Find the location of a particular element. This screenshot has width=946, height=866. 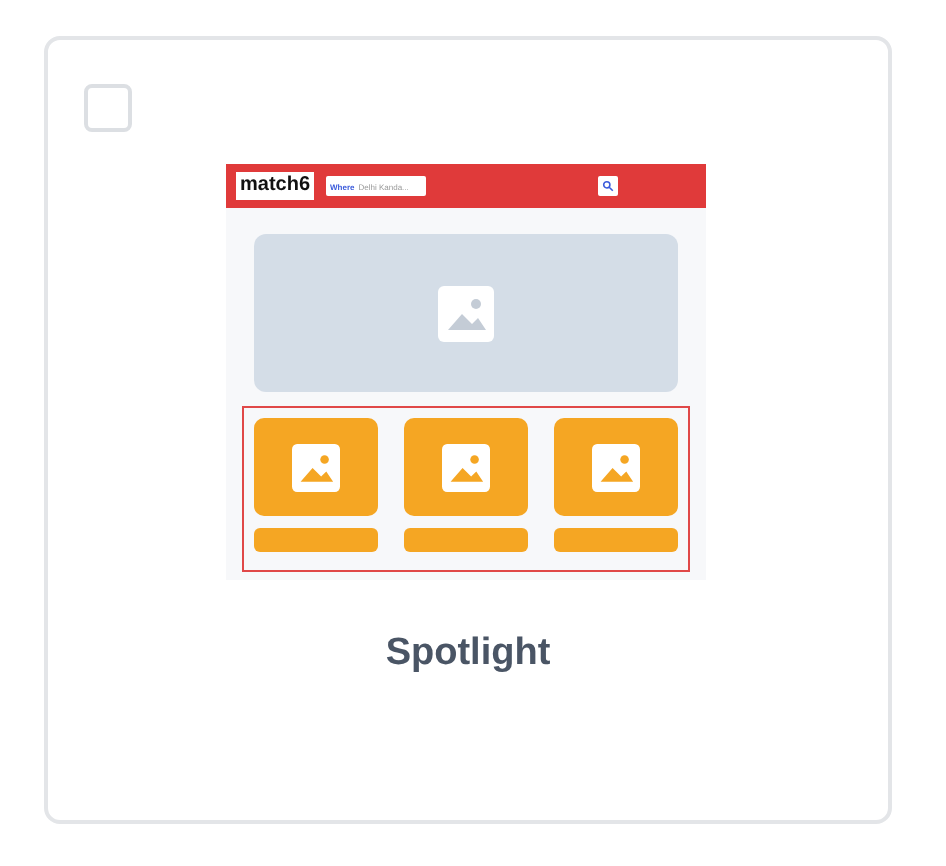

checkbox is located at coordinates (108, 108).